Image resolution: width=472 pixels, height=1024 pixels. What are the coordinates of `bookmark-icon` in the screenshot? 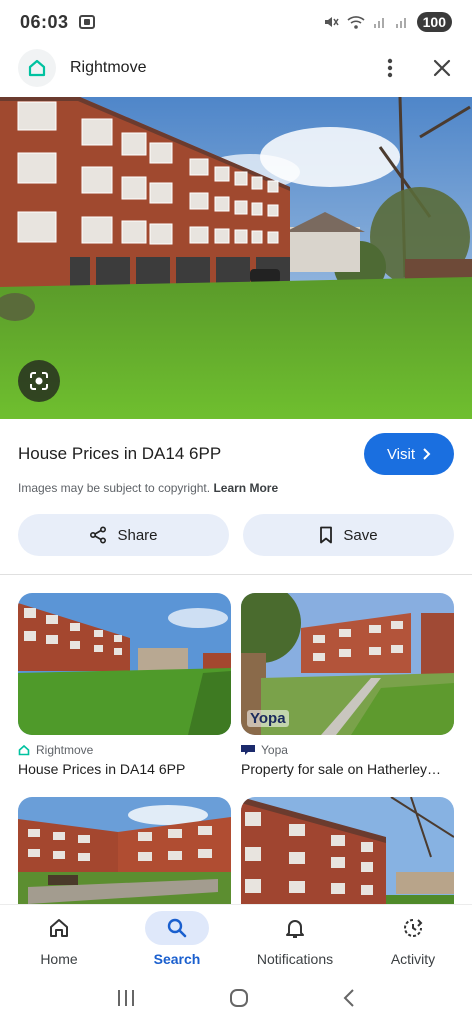 It's located at (326, 535).